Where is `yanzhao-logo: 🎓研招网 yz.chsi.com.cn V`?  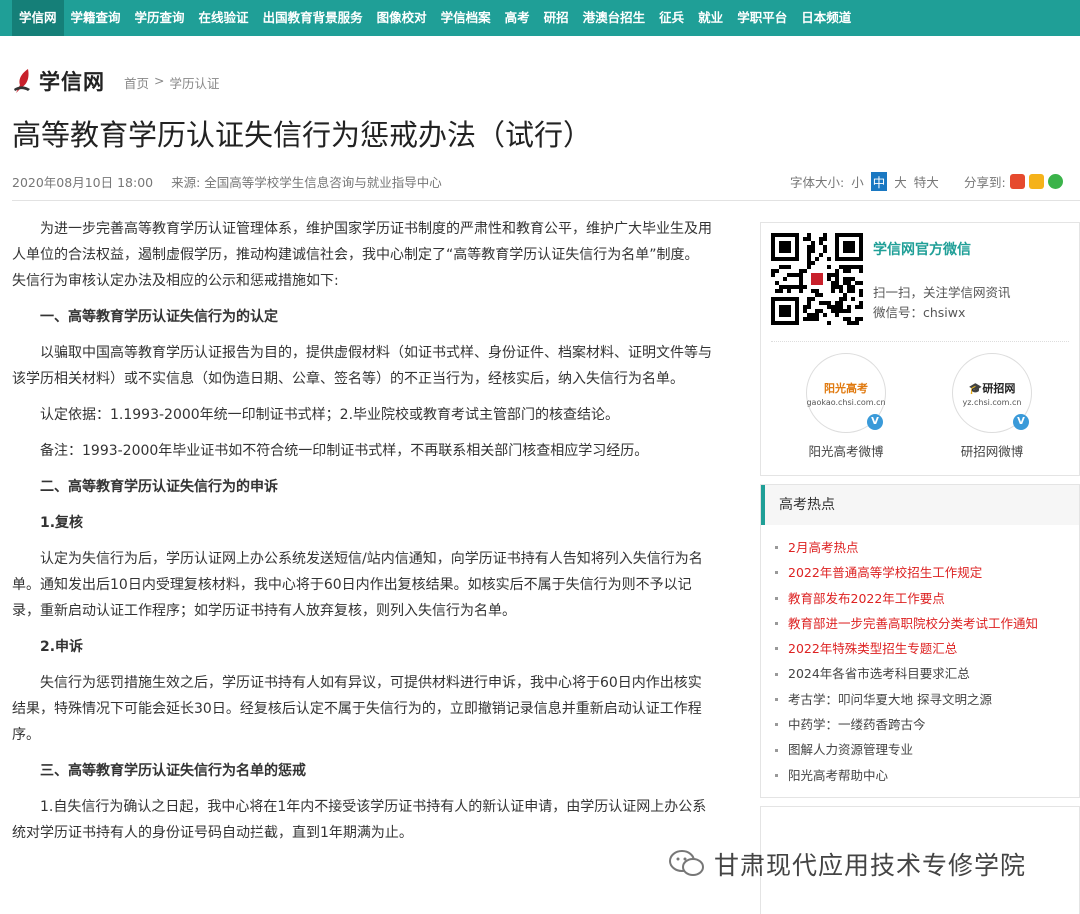 yanzhao-logo: 🎓研招网 yz.chsi.com.cn V is located at coordinates (992, 393).